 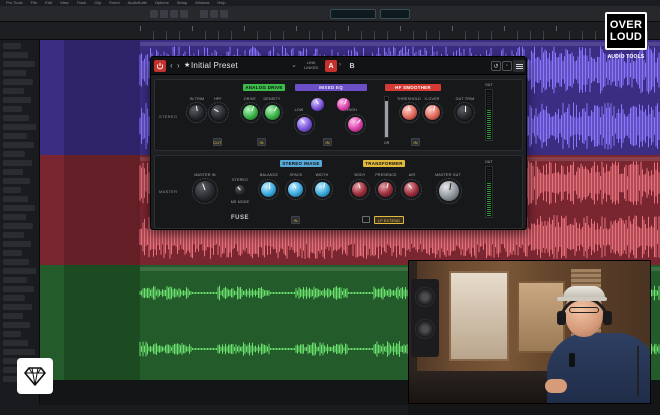 What do you see at coordinates (331, 66) in the screenshot?
I see `ab-a-button: A` at bounding box center [331, 66].